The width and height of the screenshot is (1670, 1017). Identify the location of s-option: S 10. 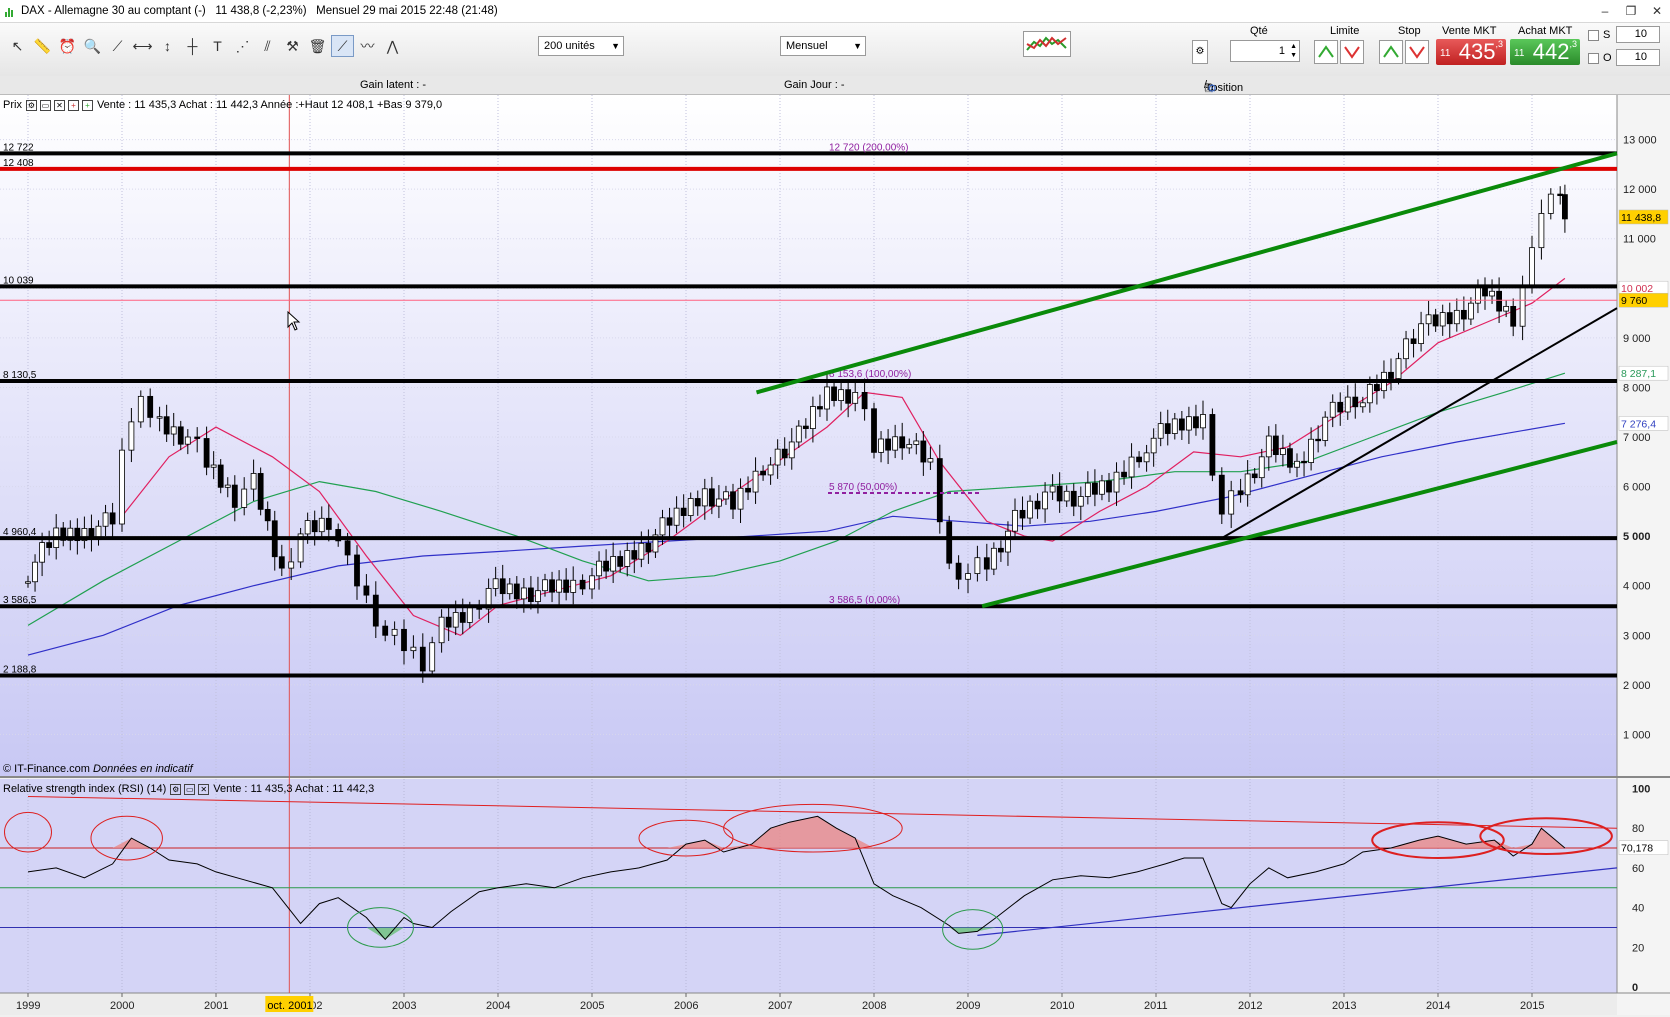
(1624, 34).